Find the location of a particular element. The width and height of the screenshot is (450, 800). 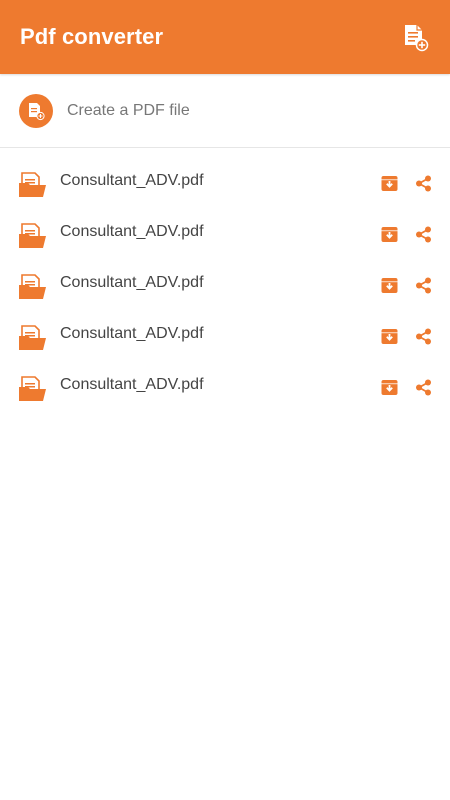

app-title: Pdf converter is located at coordinates (92, 36).